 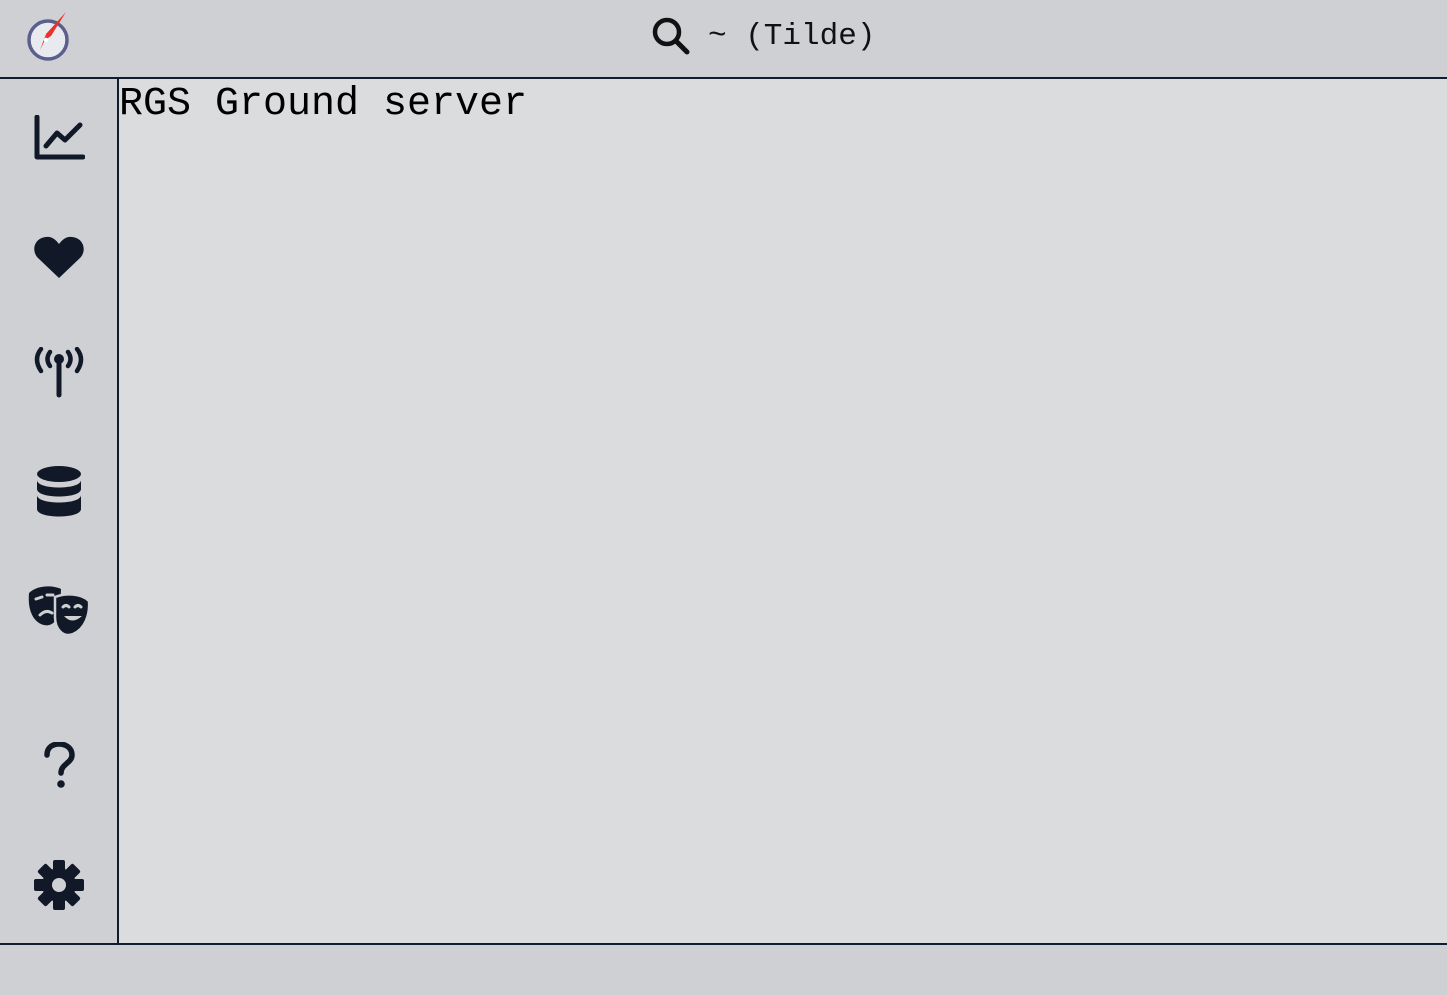 I want to click on sidebar-item-health, so click(x=58, y=257).